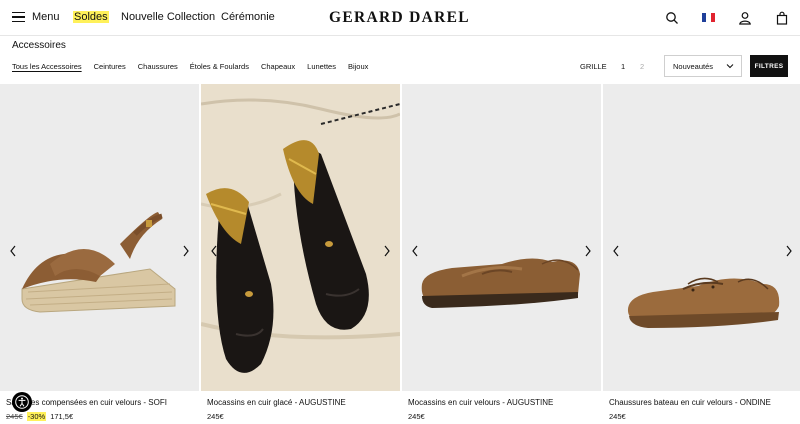 Image resolution: width=800 pixels, height=424 pixels. What do you see at coordinates (769, 66) in the screenshot?
I see `filters-button: FILTRES` at bounding box center [769, 66].